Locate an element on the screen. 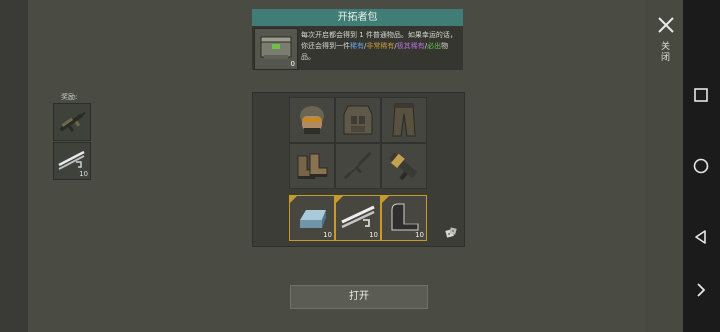 The image size is (720, 332). bonus-item-metal-sheet: 10 is located at coordinates (404, 218).